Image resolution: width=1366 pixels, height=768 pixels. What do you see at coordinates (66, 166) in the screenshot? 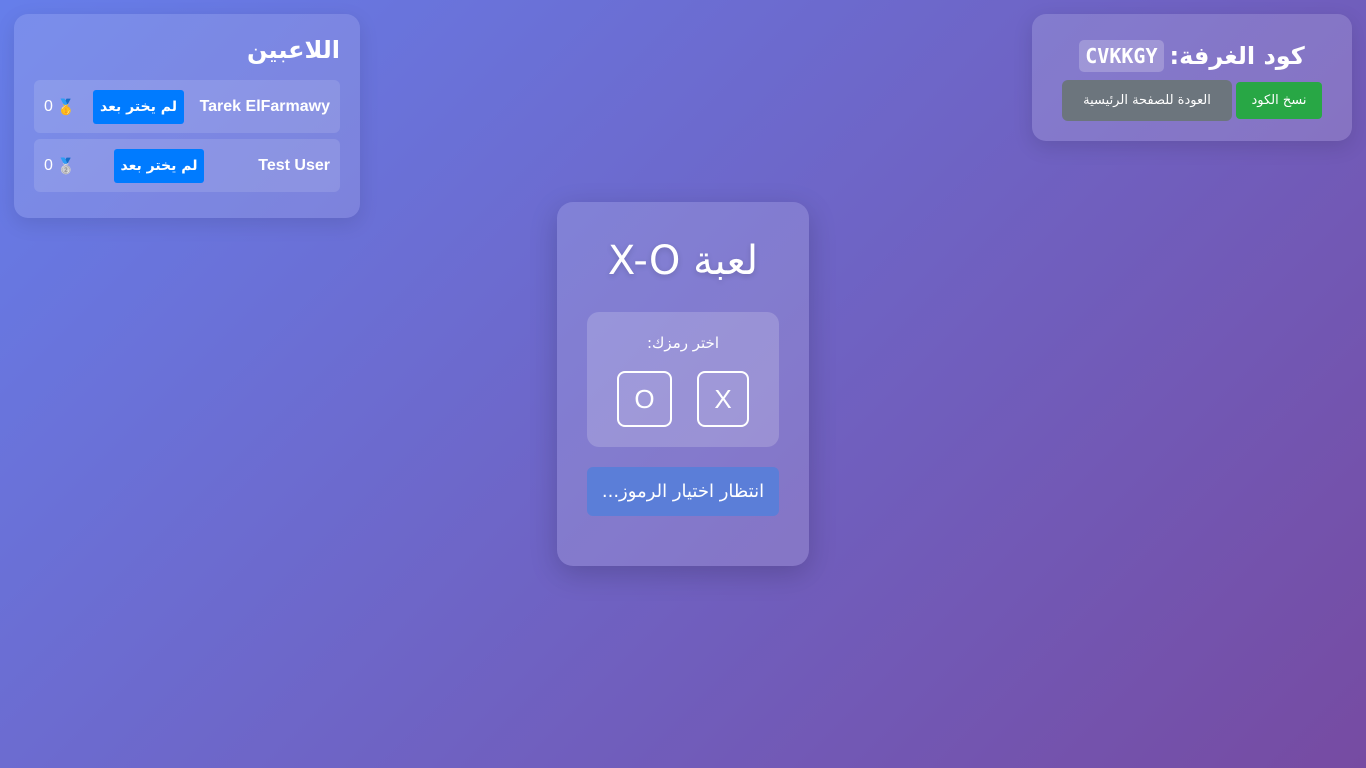
I see `silver-medal-icon: 🥈` at bounding box center [66, 166].